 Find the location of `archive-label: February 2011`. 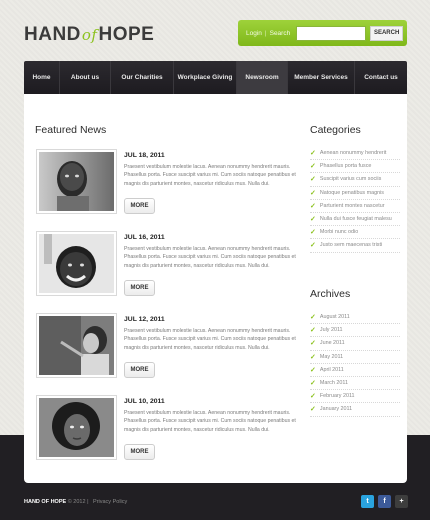

archive-label: February 2011 is located at coordinates (337, 396).